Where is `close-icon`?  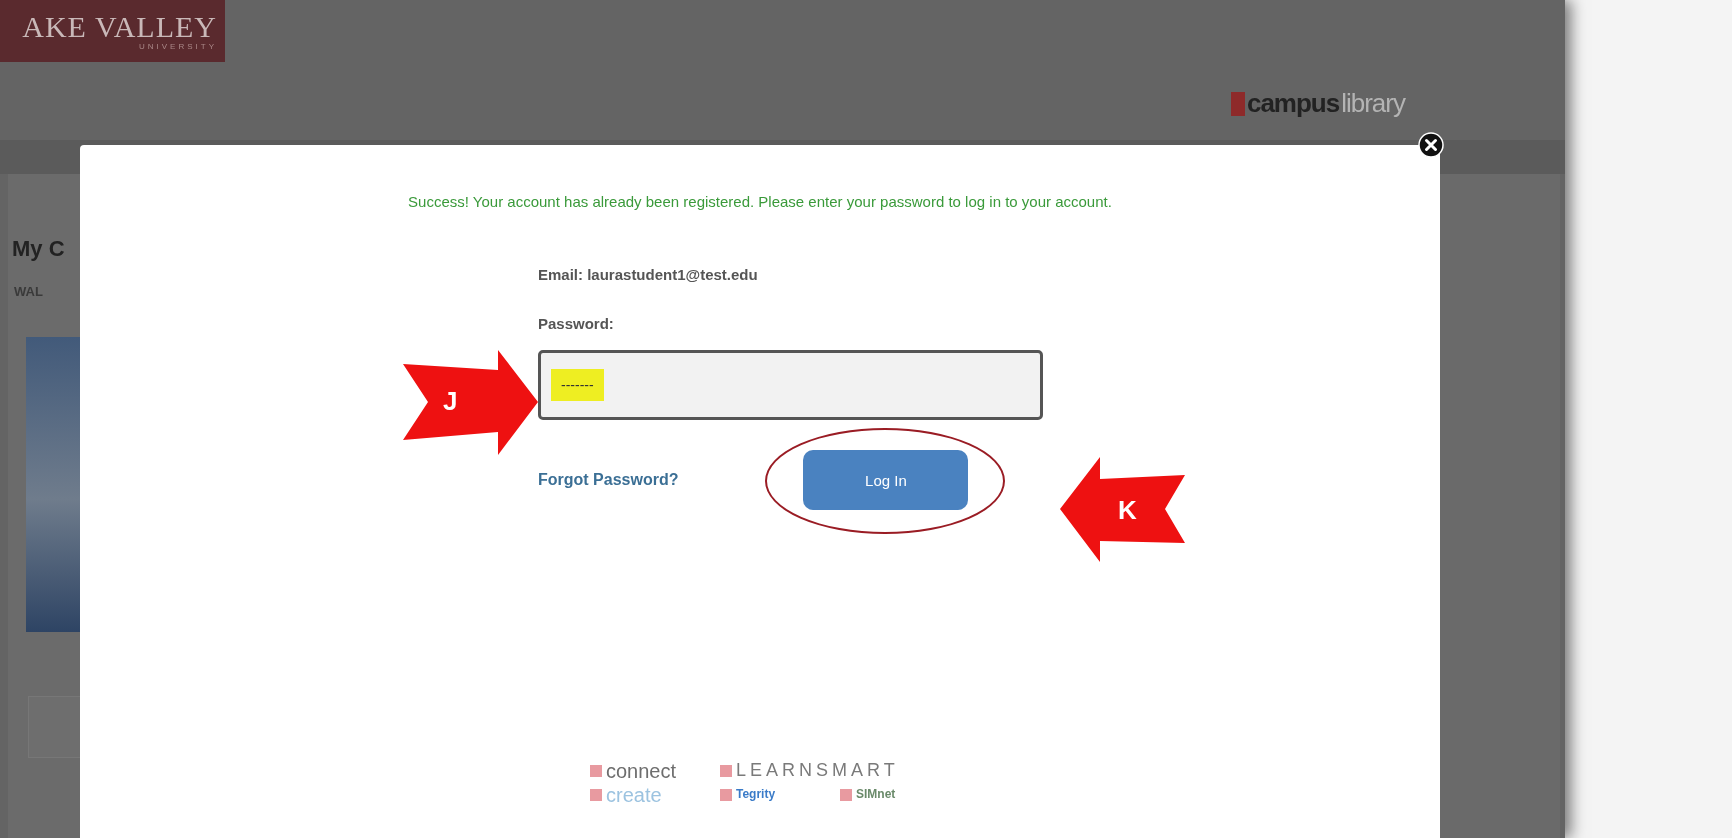 close-icon is located at coordinates (1431, 145).